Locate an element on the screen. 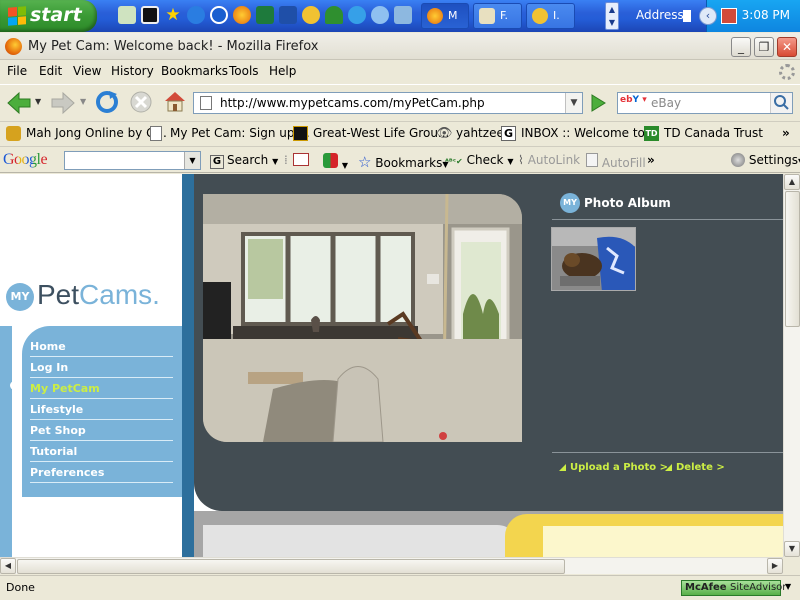  menu-view: View is located at coordinates (87, 71).